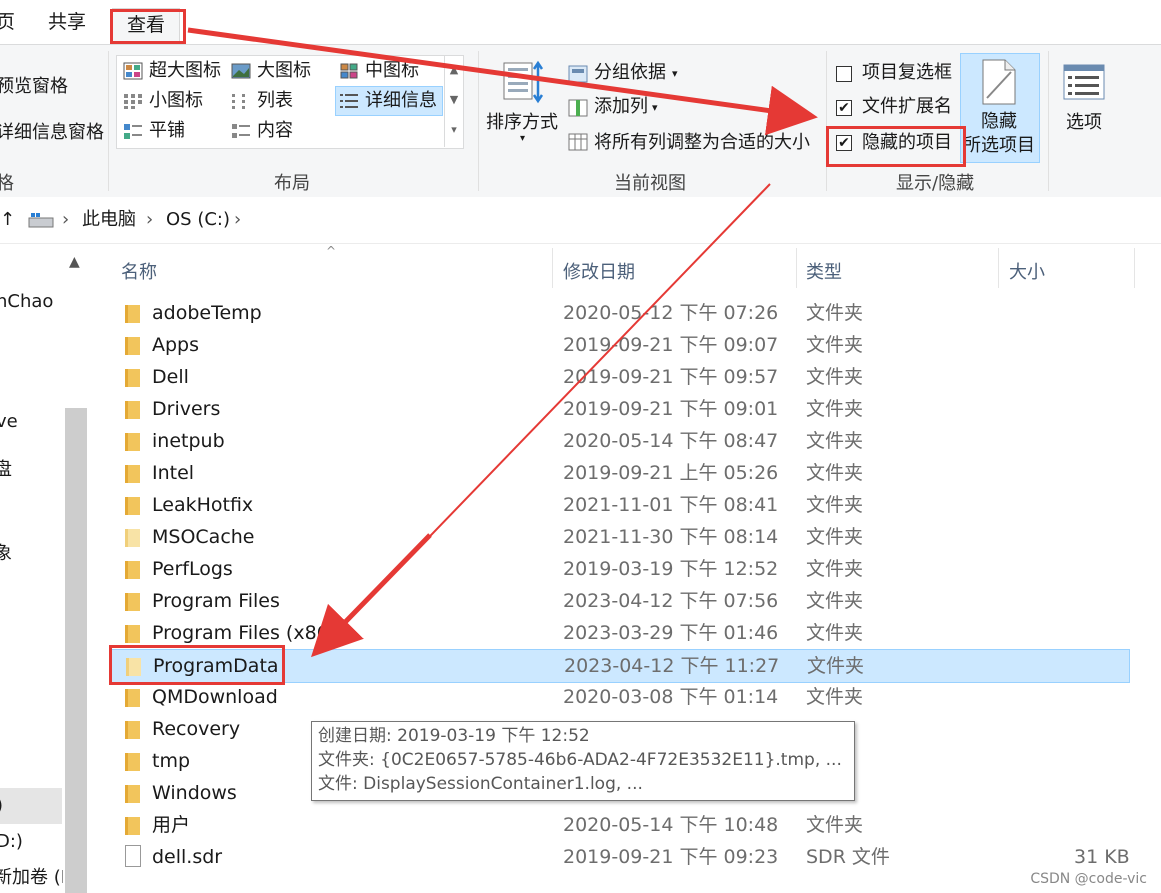 The width and height of the screenshot is (1161, 893). I want to click on file-row: Intel 2019-09-21 上午 05:26 文件夹, so click(619, 473).